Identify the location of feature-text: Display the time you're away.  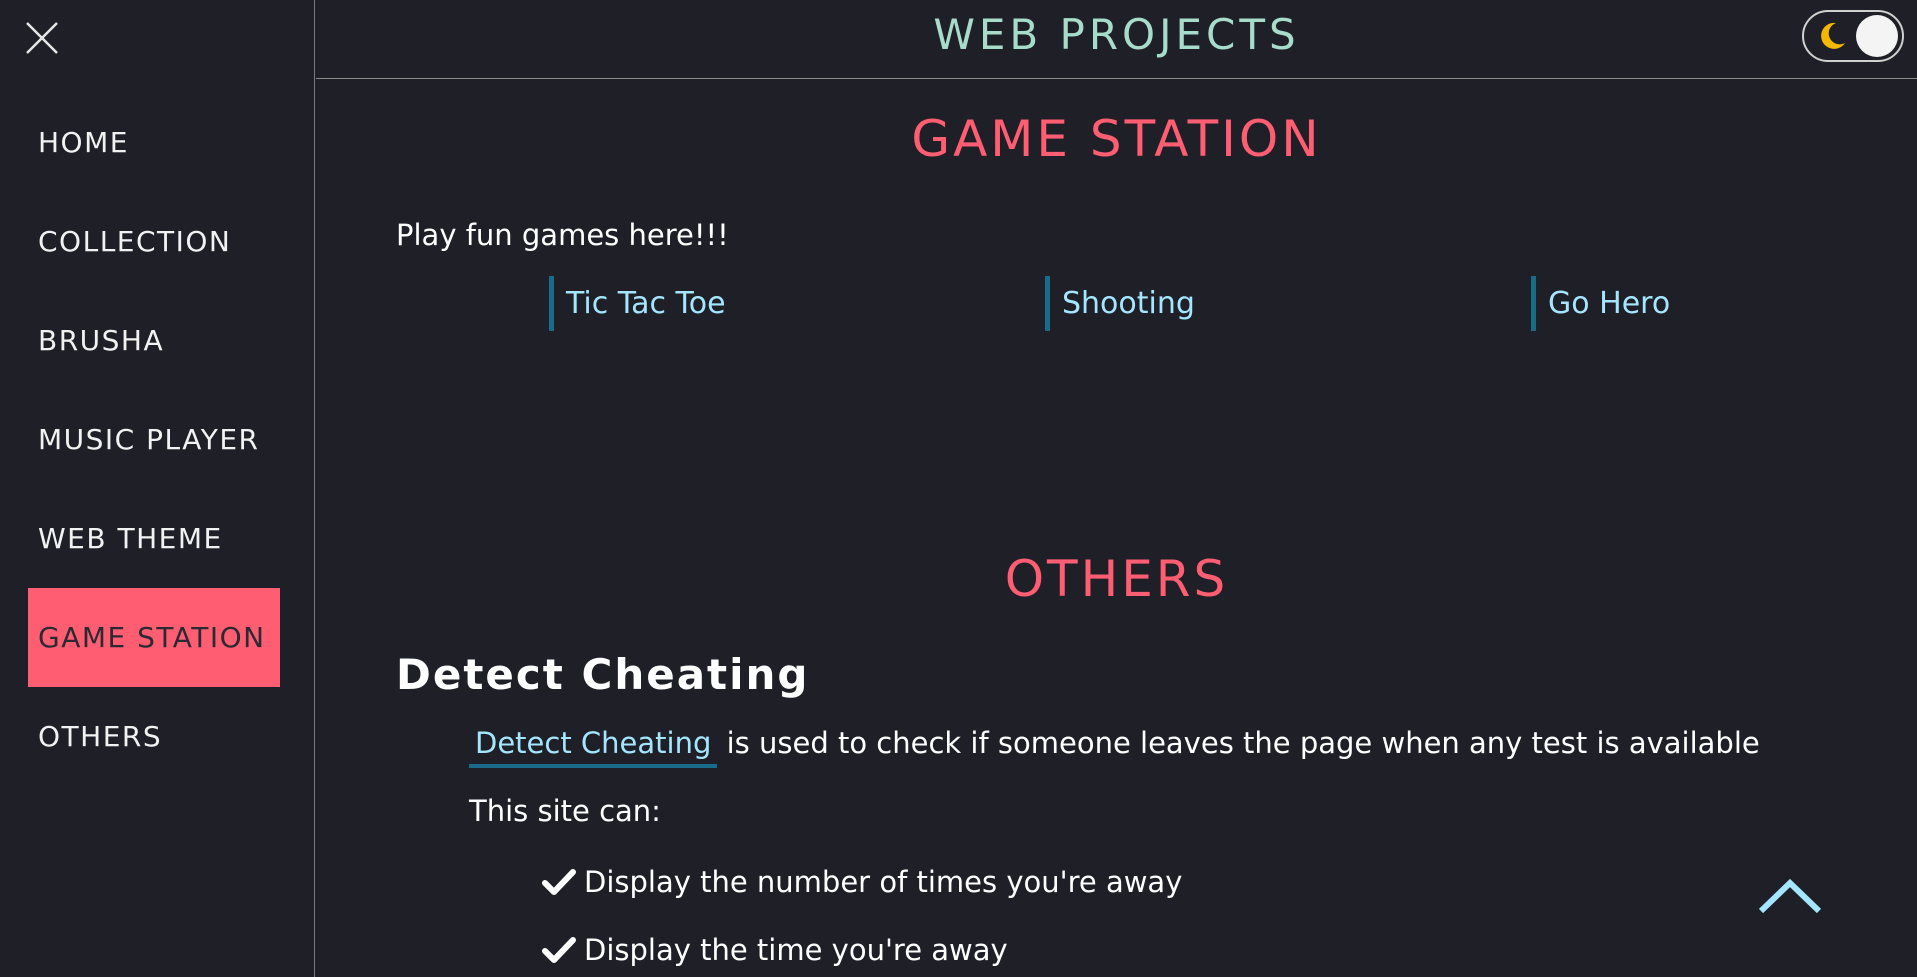
(796, 950).